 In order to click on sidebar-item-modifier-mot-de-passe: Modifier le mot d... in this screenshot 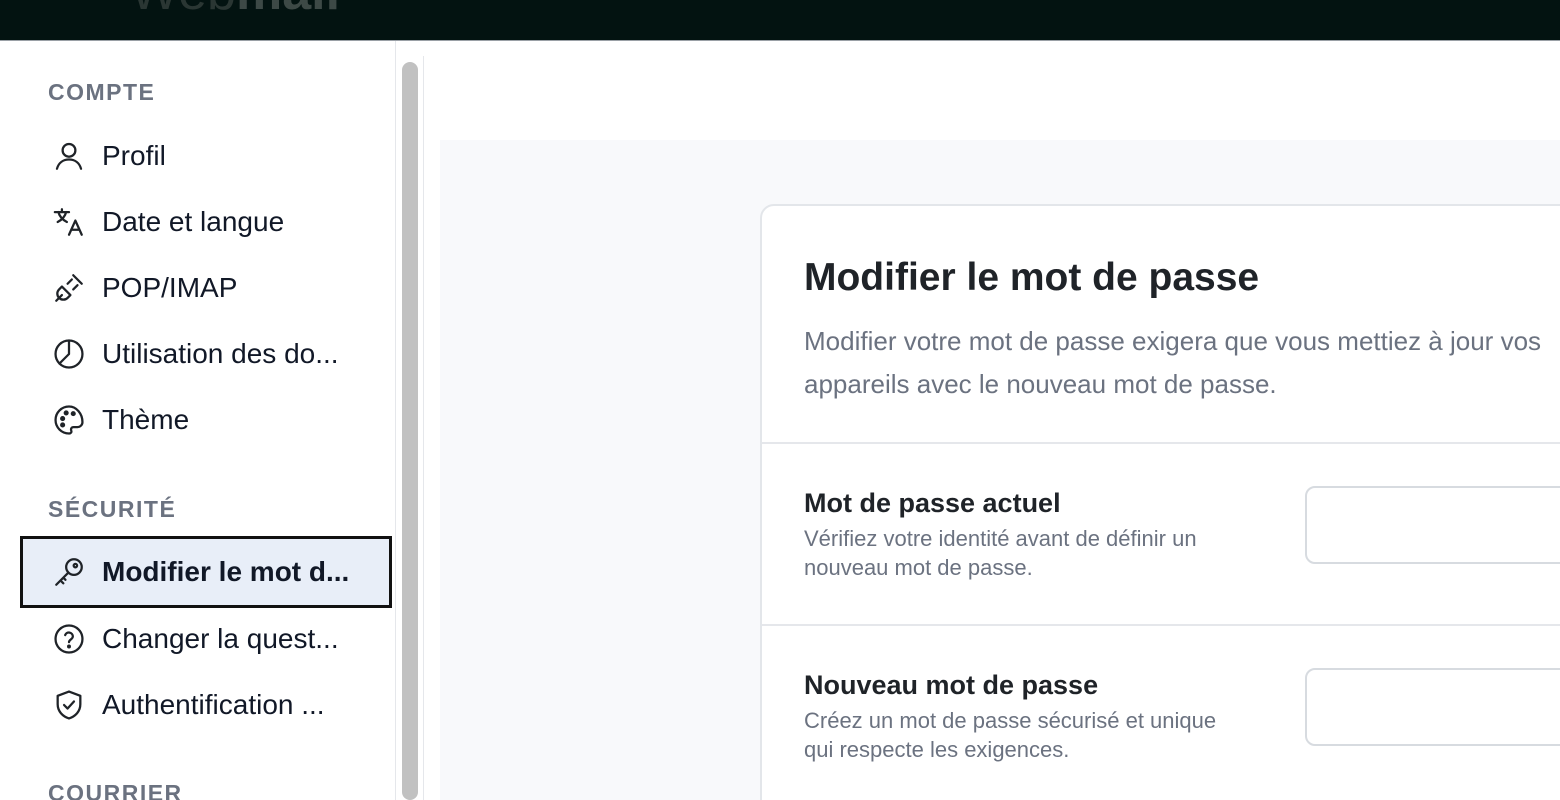, I will do `click(206, 572)`.